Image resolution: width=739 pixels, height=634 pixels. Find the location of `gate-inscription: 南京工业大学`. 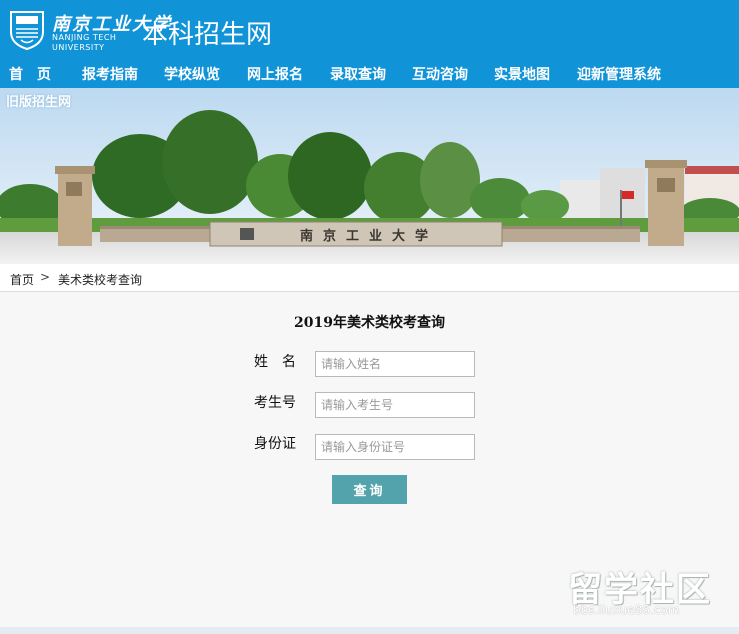

gate-inscription: 南京工业大学 is located at coordinates (369, 236).